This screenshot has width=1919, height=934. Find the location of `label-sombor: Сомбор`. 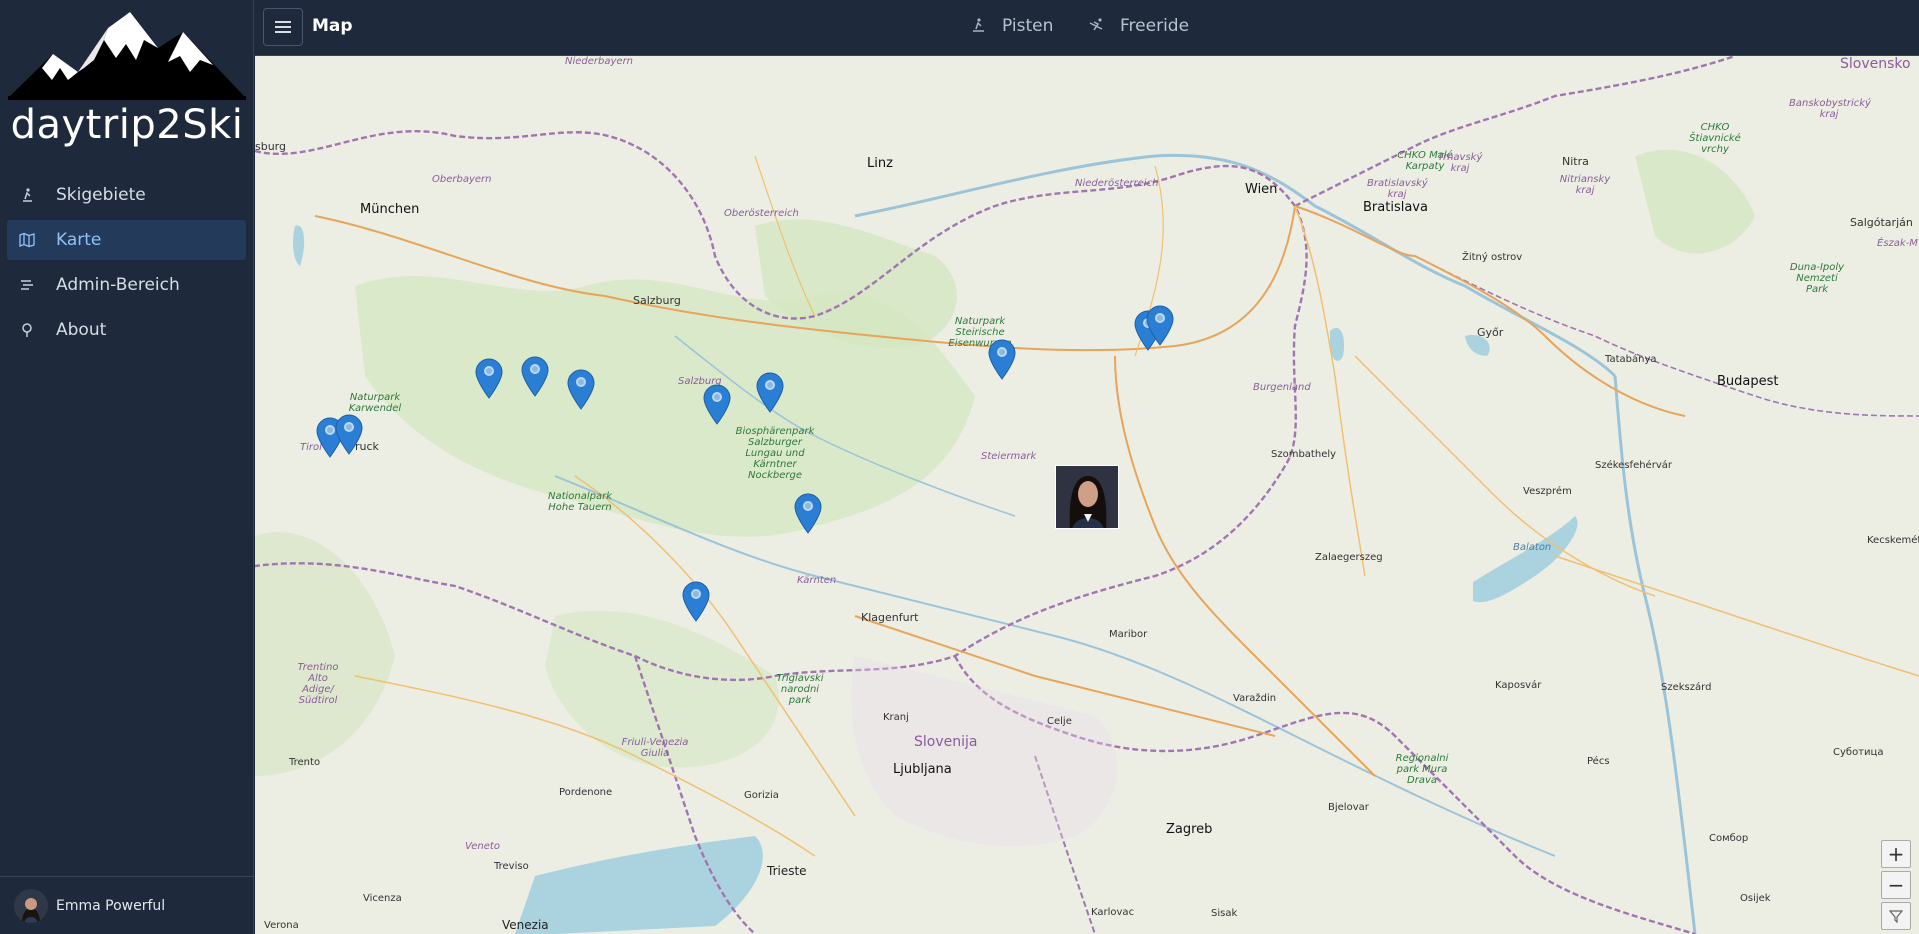

label-sombor: Сомбор is located at coordinates (1729, 838).